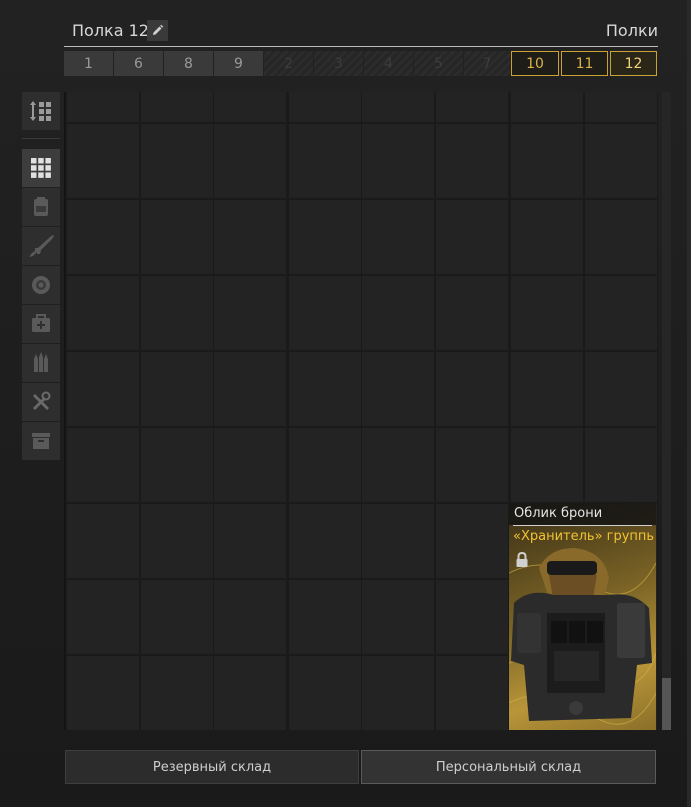  What do you see at coordinates (487, 63) in the screenshot?
I see `shelf-tab-7: 7` at bounding box center [487, 63].